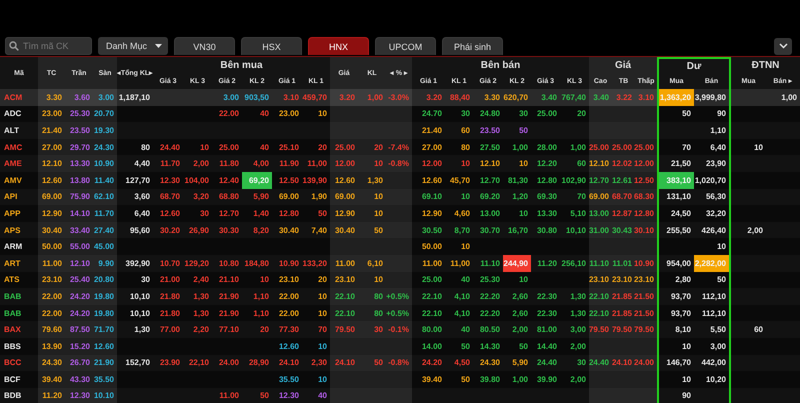  Describe the element at coordinates (139, 230) in the screenshot. I see `table-cell-text: 95,60` at that location.